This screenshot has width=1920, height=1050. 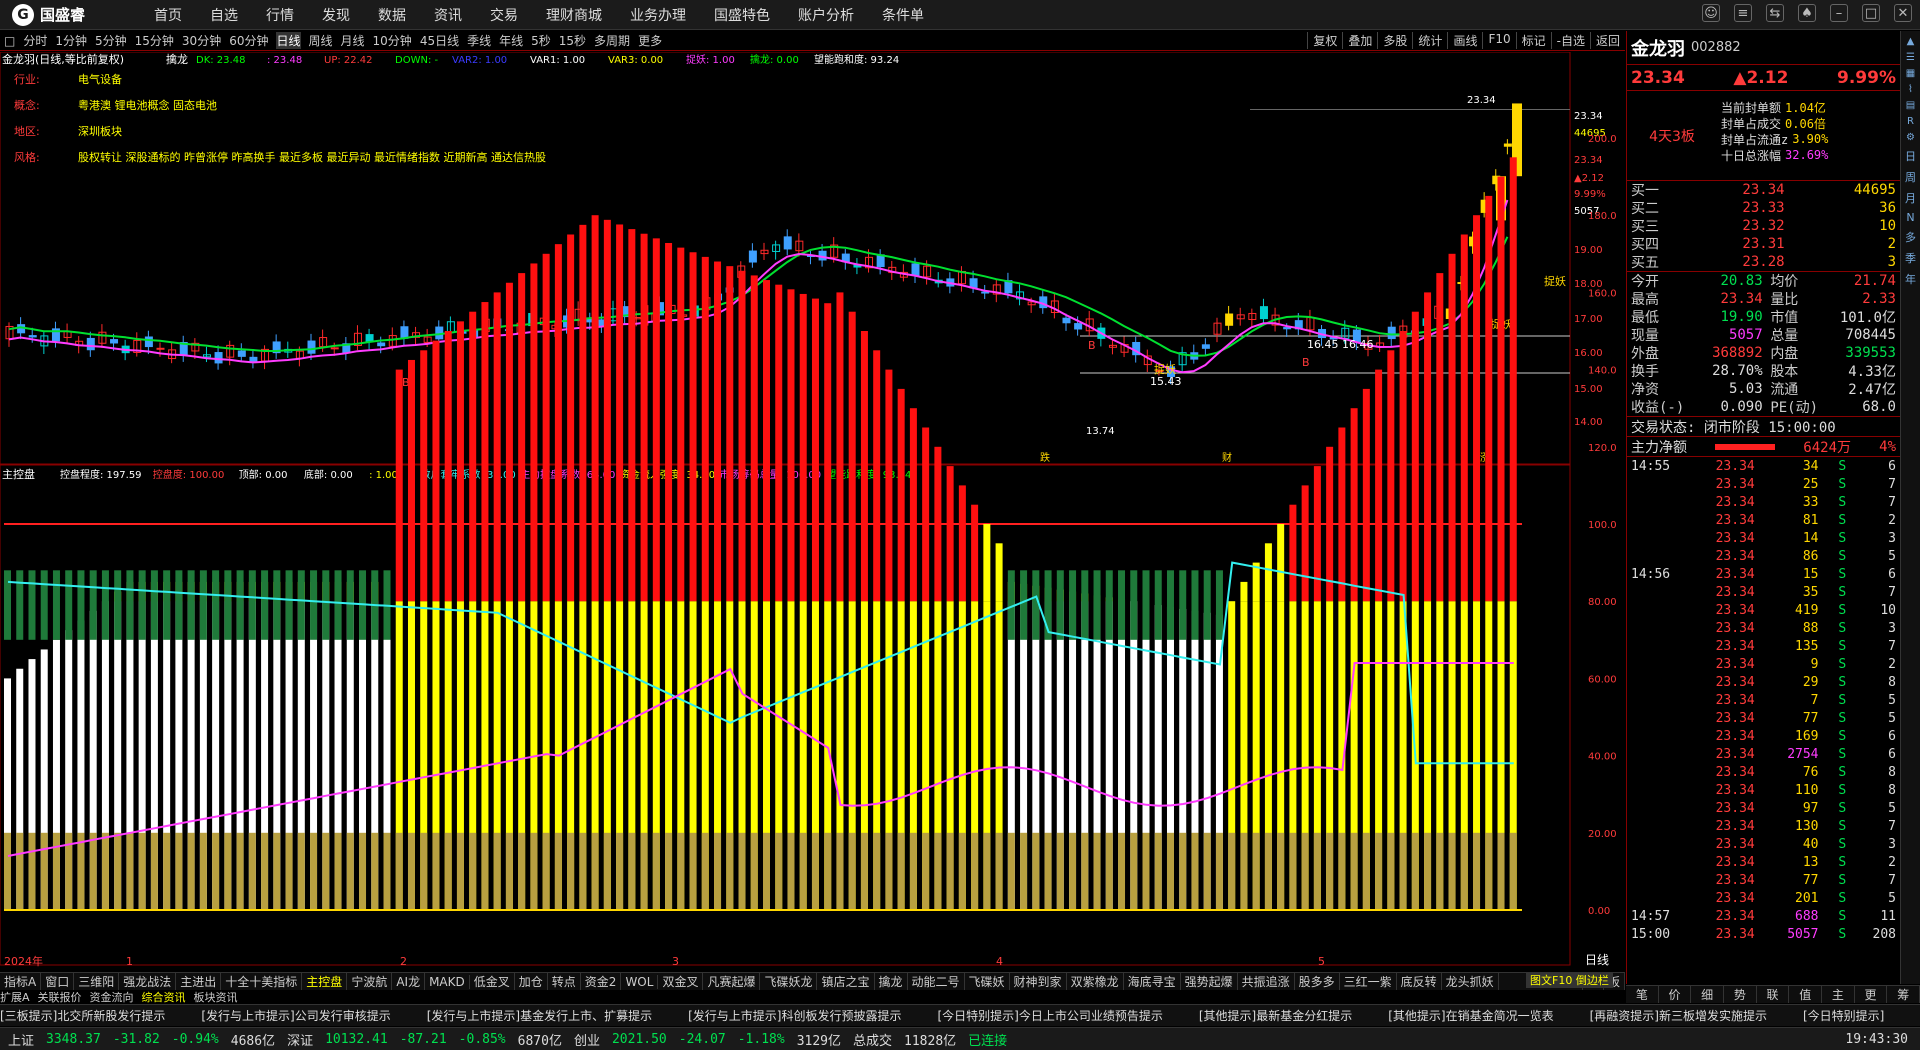 I want to click on menu-item-3: 发现, so click(x=336, y=15).